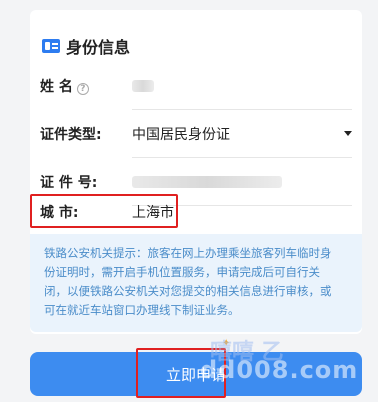  I want to click on chevron-down-icon, so click(348, 133).